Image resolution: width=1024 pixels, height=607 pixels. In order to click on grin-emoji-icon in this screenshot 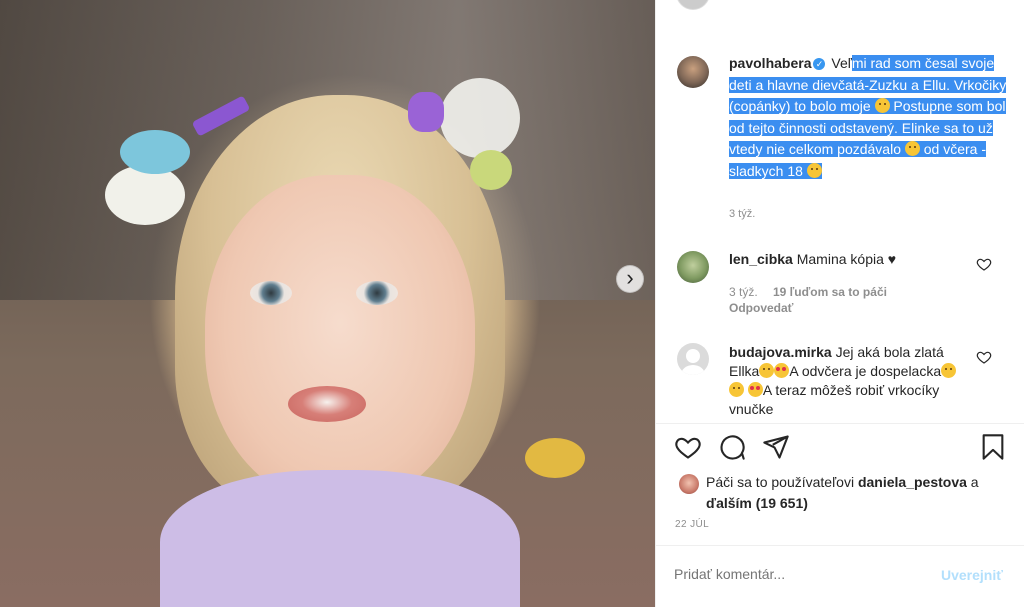, I will do `click(736, 389)`.